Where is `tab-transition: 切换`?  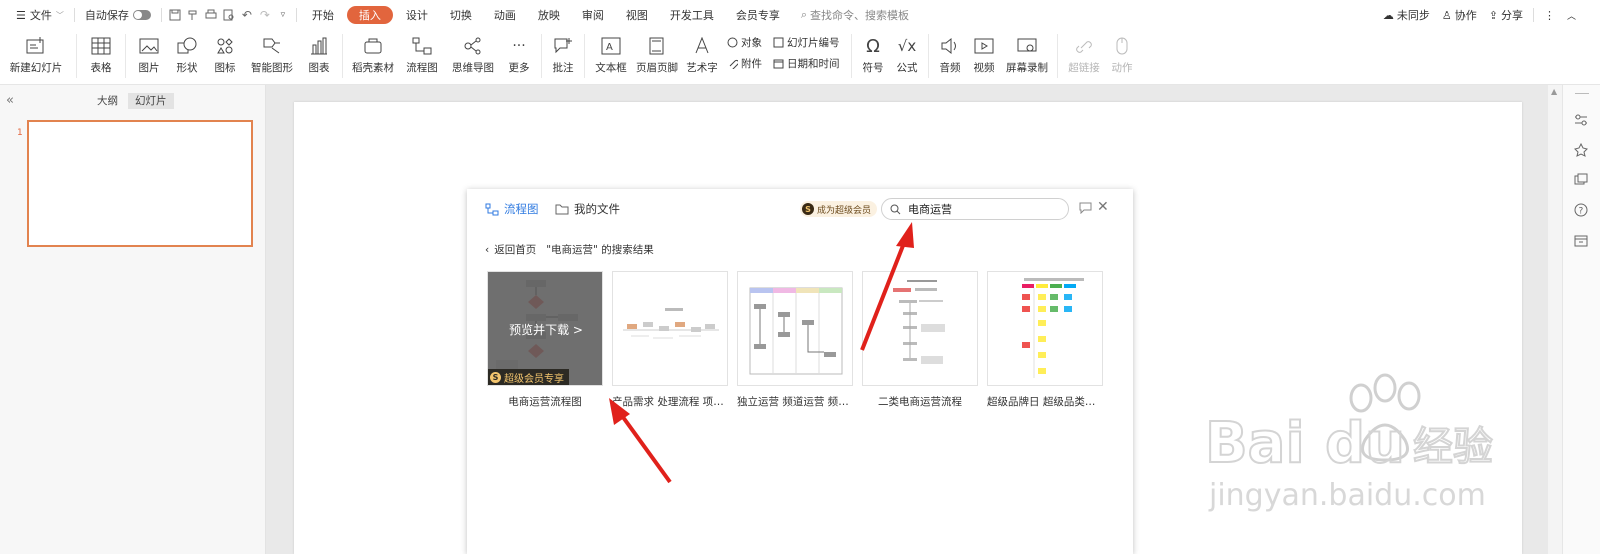
tab-transition: 切换 is located at coordinates (461, 15).